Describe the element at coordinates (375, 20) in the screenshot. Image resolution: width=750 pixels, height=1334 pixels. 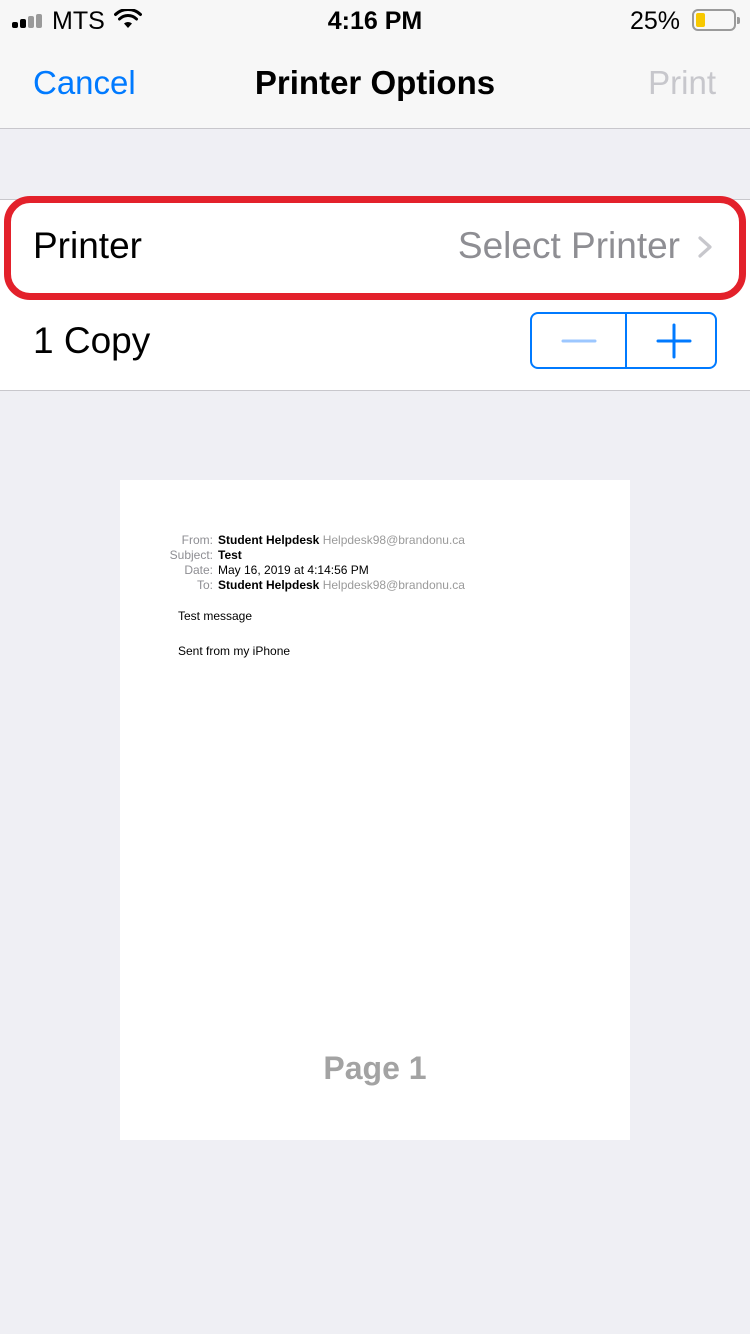
I see `status-bar: MTS 4:16 PM 25%` at that location.